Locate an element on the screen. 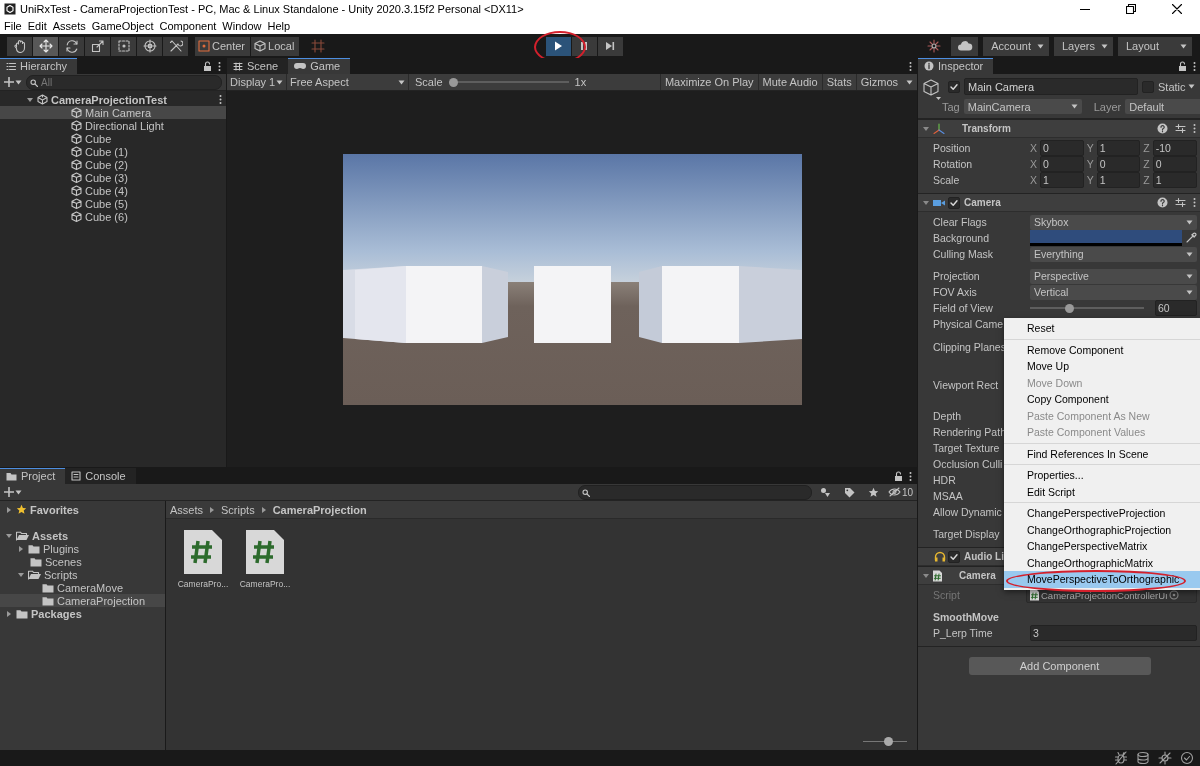 Image resolution: width=1200 pixels, height=766 pixels. field-label: Depth is located at coordinates (948, 416).